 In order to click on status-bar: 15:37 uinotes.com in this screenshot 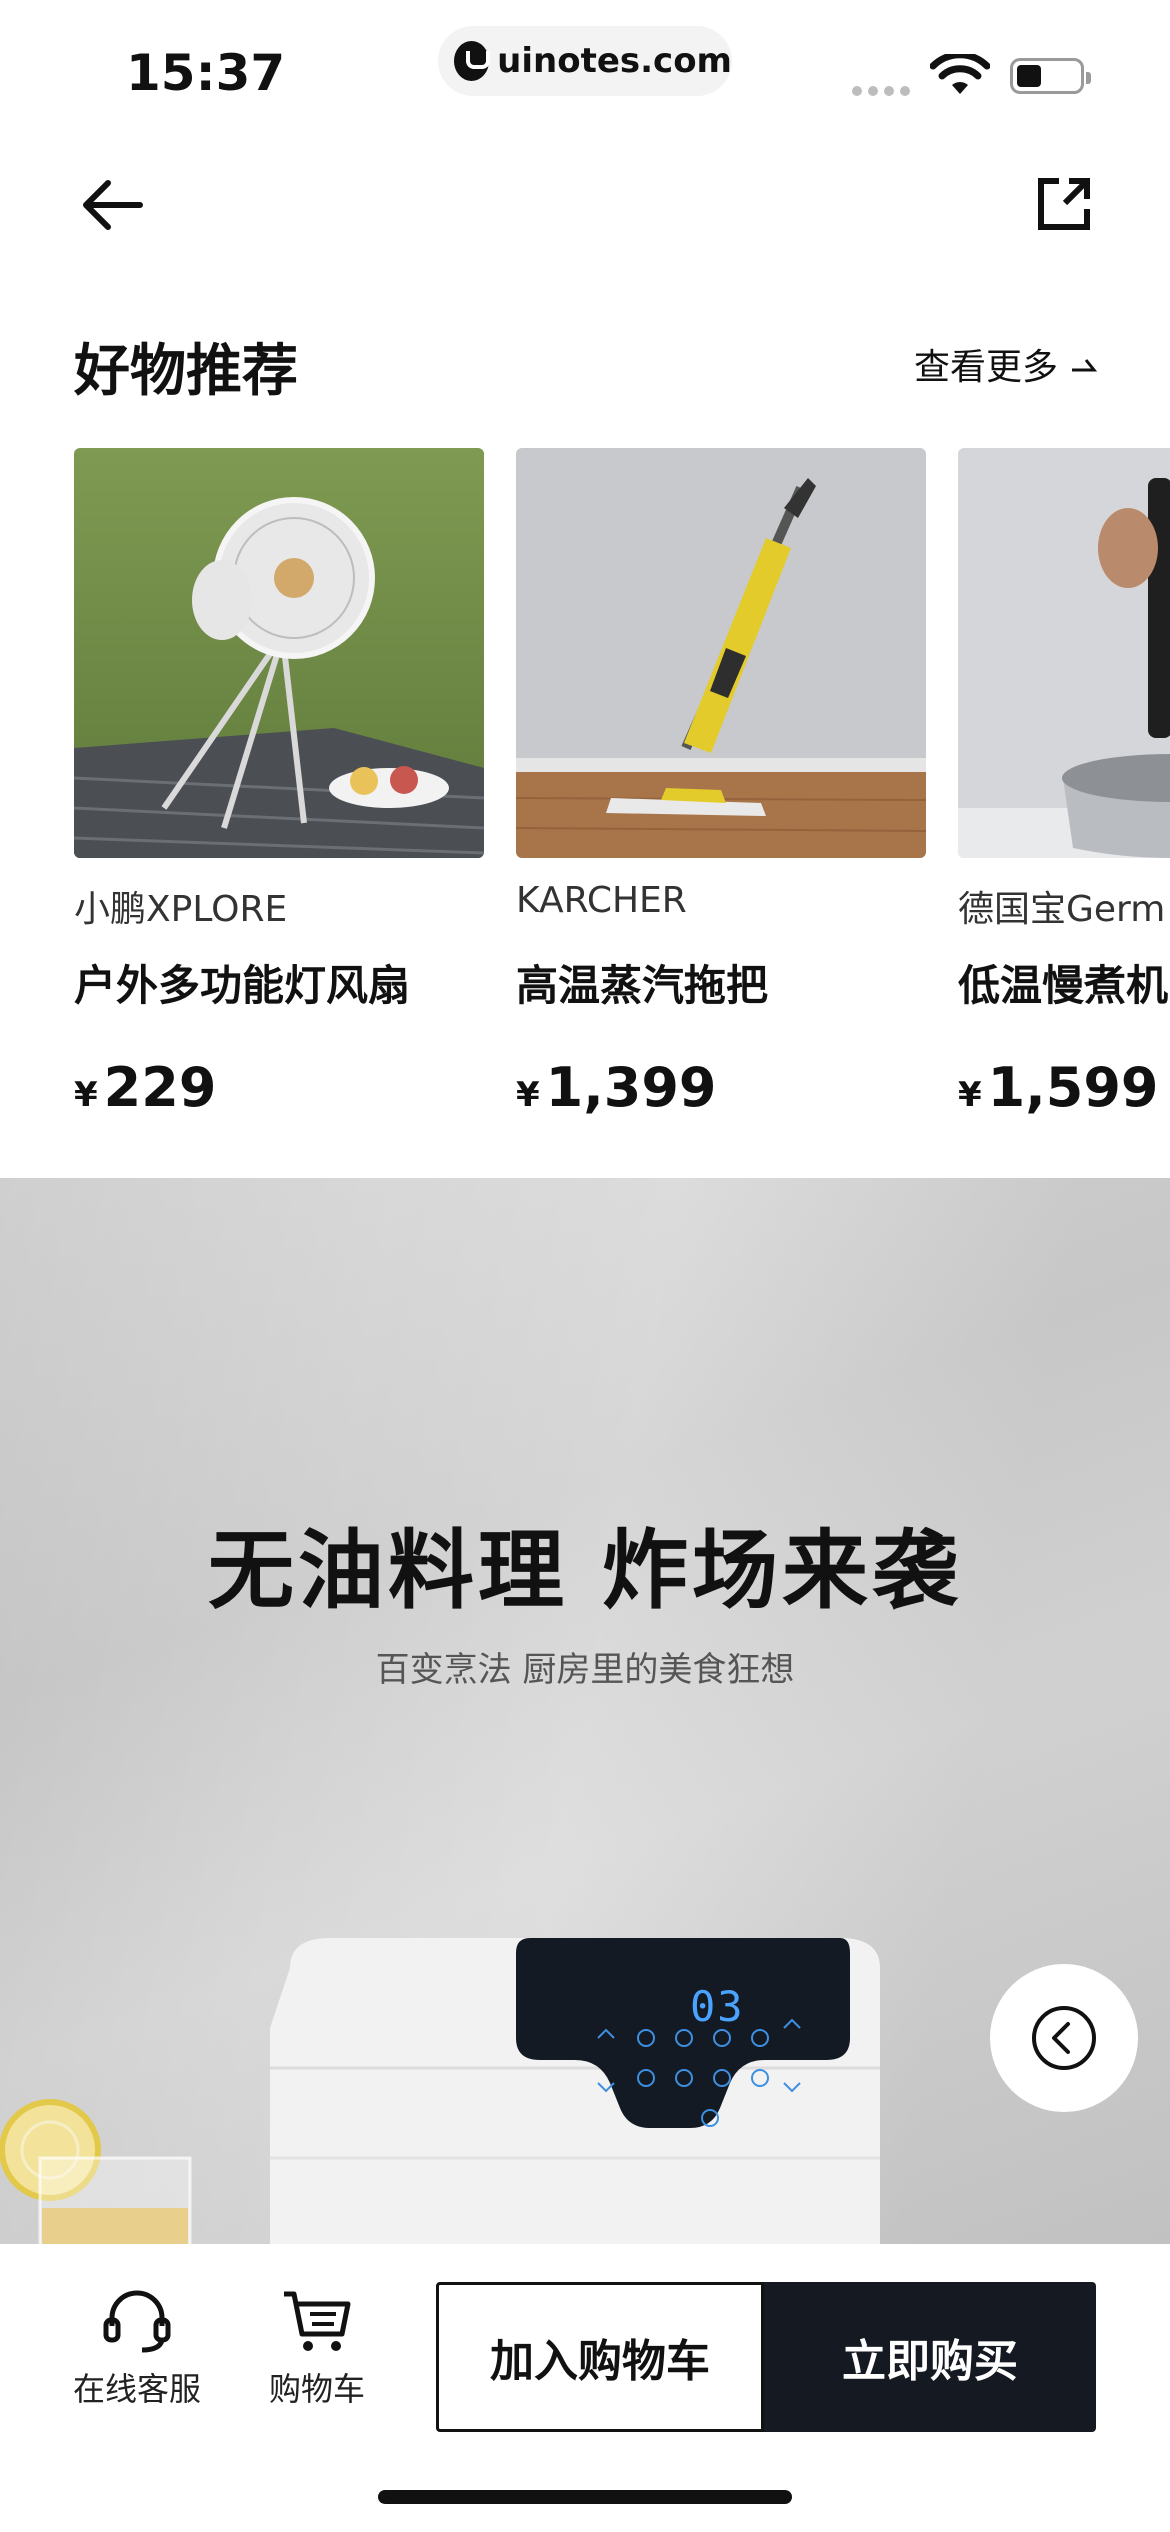, I will do `click(585, 65)`.